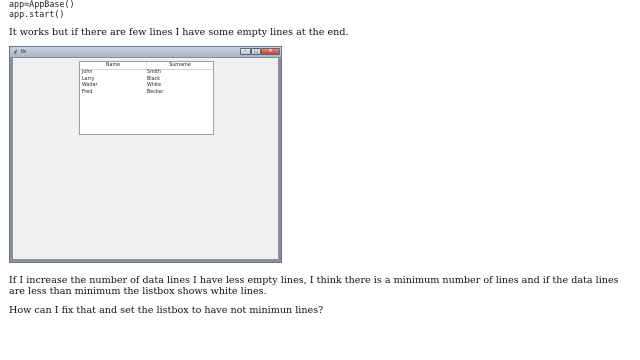 This screenshot has width=640, height=360. What do you see at coordinates (42, 4) in the screenshot?
I see `code-line: app=AppBase()` at bounding box center [42, 4].